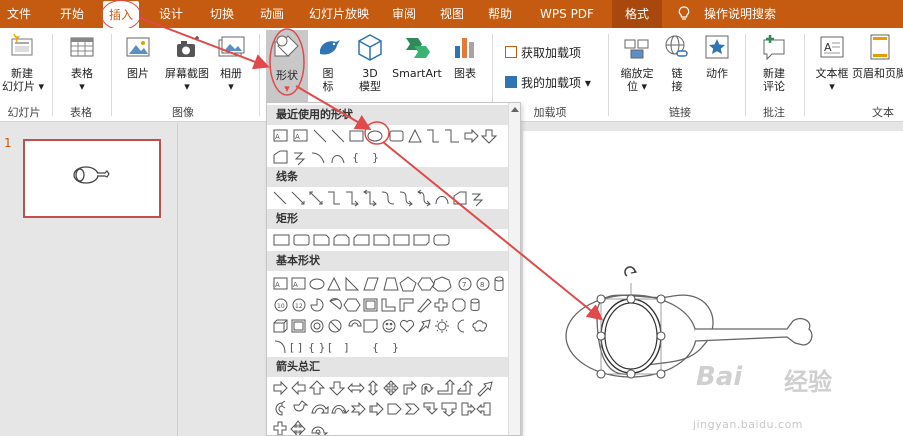 The image size is (903, 436). I want to click on new-slide-button: 新建 幻灯片 ▾, so click(23, 62).